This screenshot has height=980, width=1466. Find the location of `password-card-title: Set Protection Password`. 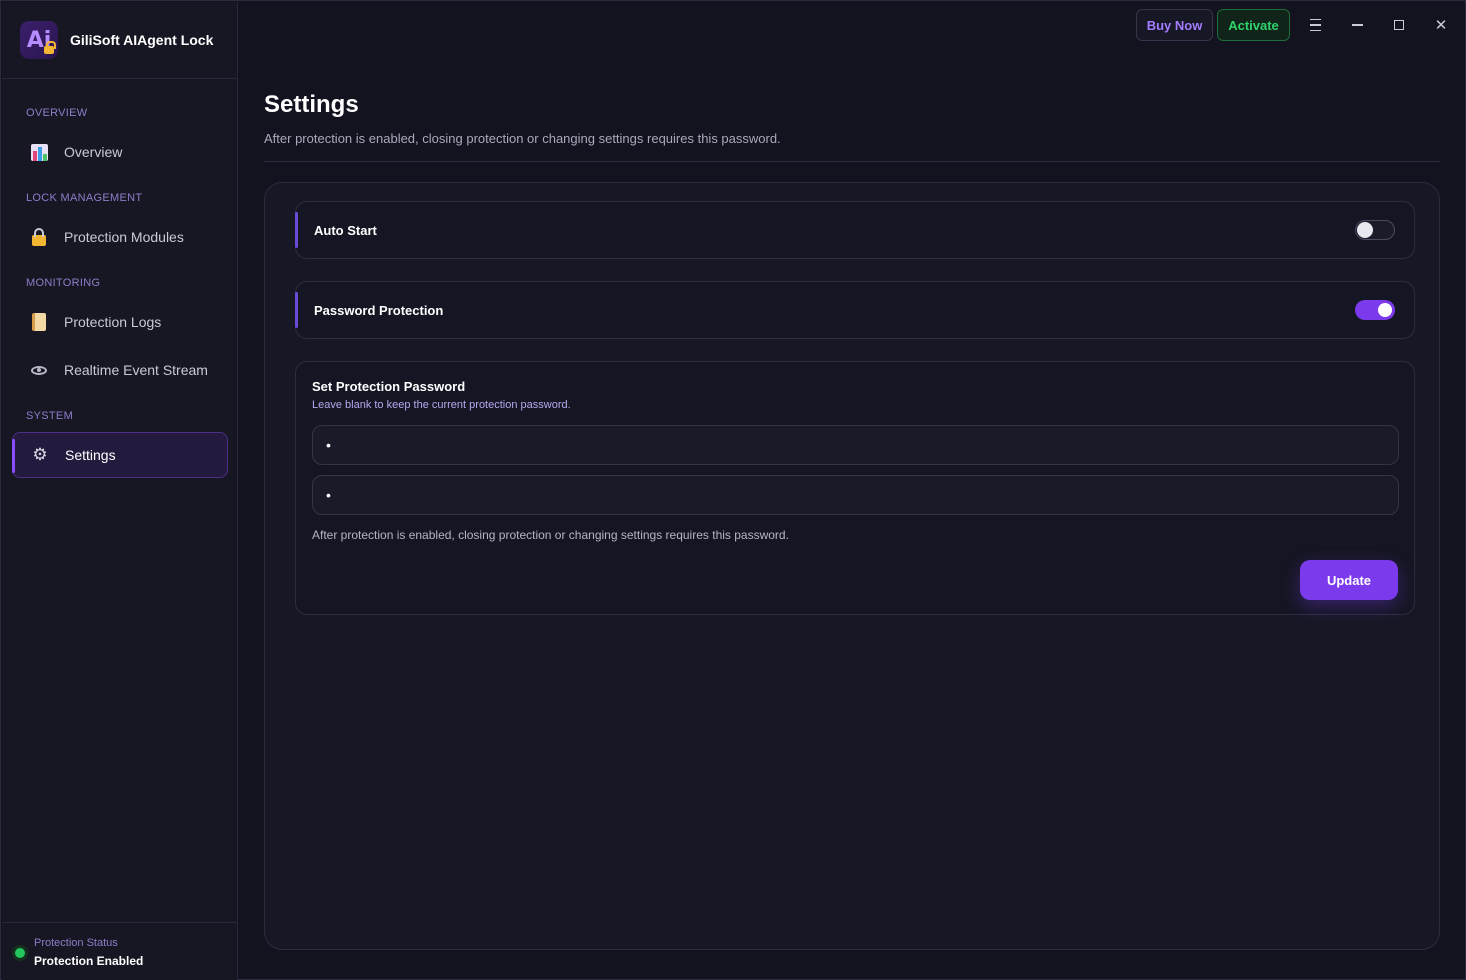

password-card-title: Set Protection Password is located at coordinates (389, 386).